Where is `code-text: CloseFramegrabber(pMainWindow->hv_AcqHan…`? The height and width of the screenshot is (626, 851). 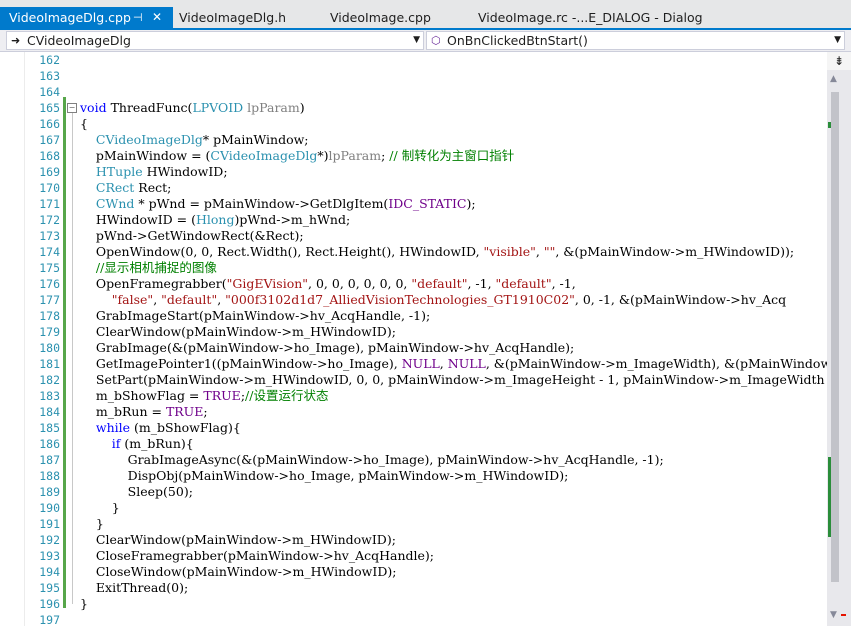
code-text: CloseFramegrabber(pMainWindow->hv_AcqHan… is located at coordinates (257, 555).